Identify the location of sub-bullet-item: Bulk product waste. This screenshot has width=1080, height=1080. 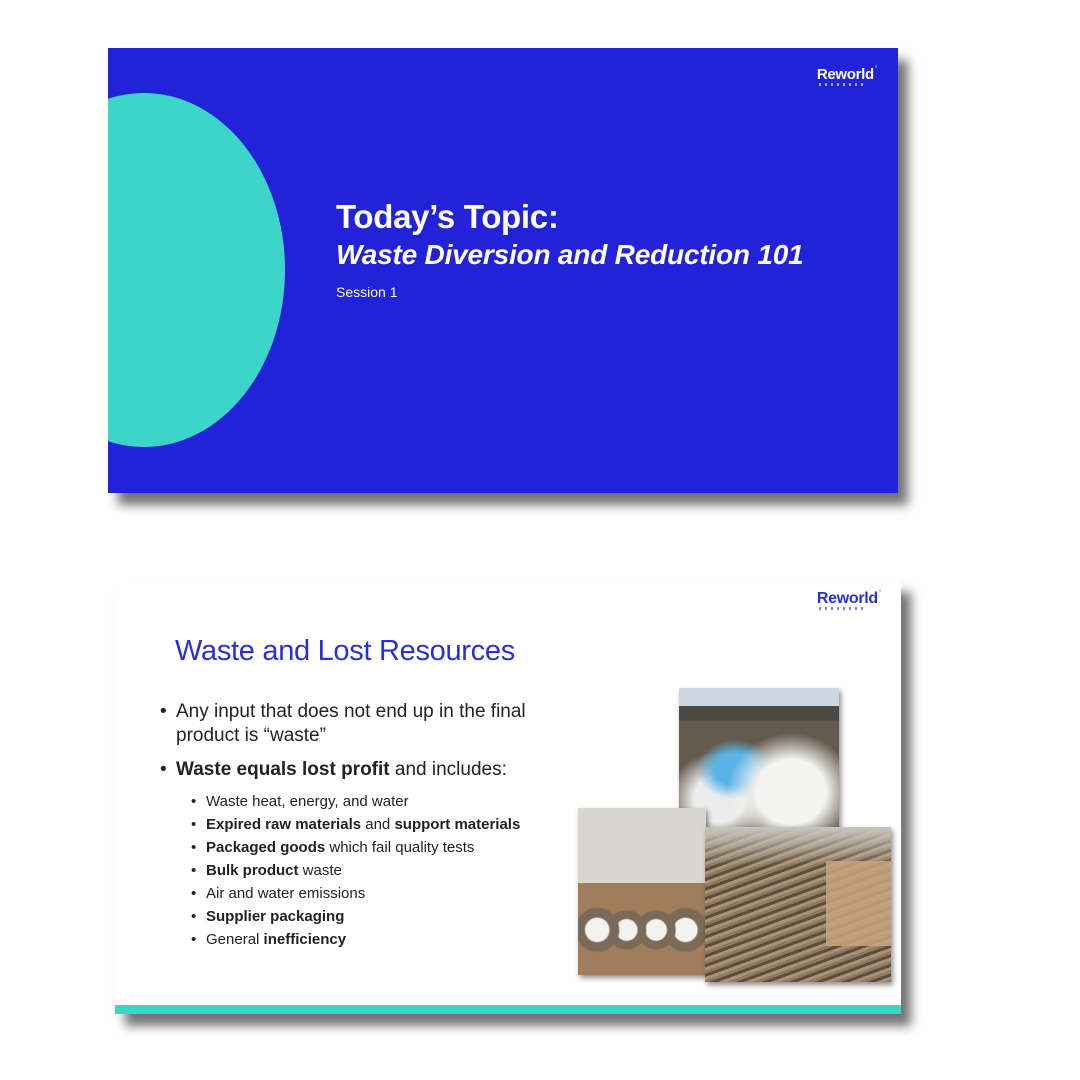
(370, 870).